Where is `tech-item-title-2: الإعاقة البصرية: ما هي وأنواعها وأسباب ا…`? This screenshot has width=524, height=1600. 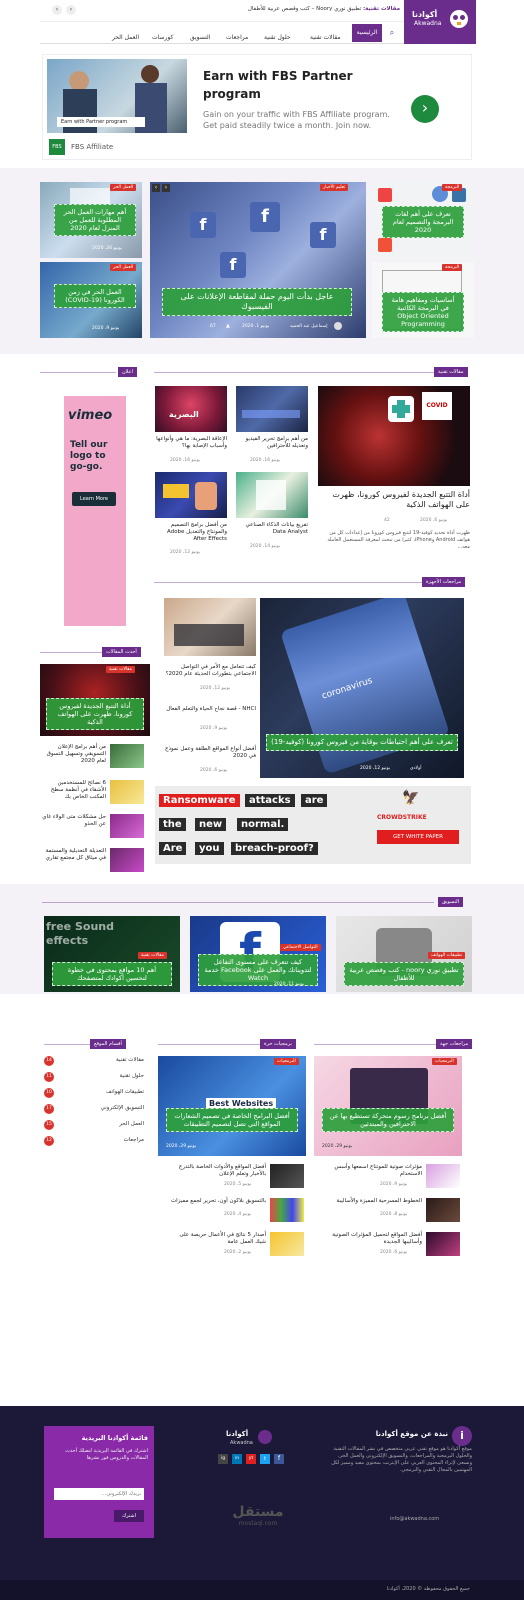 tech-item-title-2: الإعاقة البصرية: ما هي وأنواعها وأسباب ا… is located at coordinates (191, 443).